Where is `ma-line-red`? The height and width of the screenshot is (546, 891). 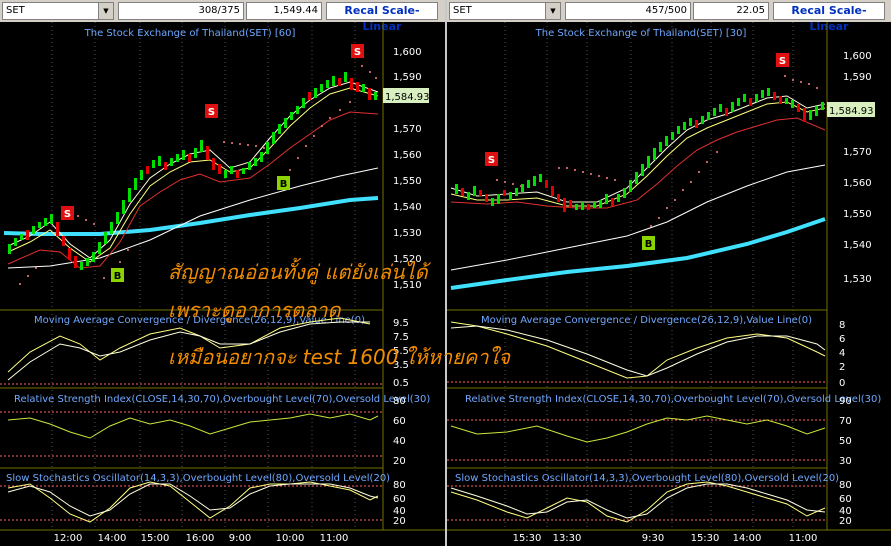
ma-line-red is located at coordinates (638, 163).